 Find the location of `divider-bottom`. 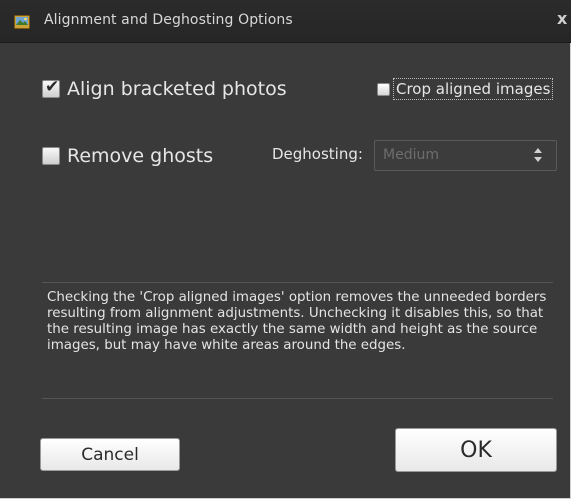

divider-bottom is located at coordinates (297, 398).